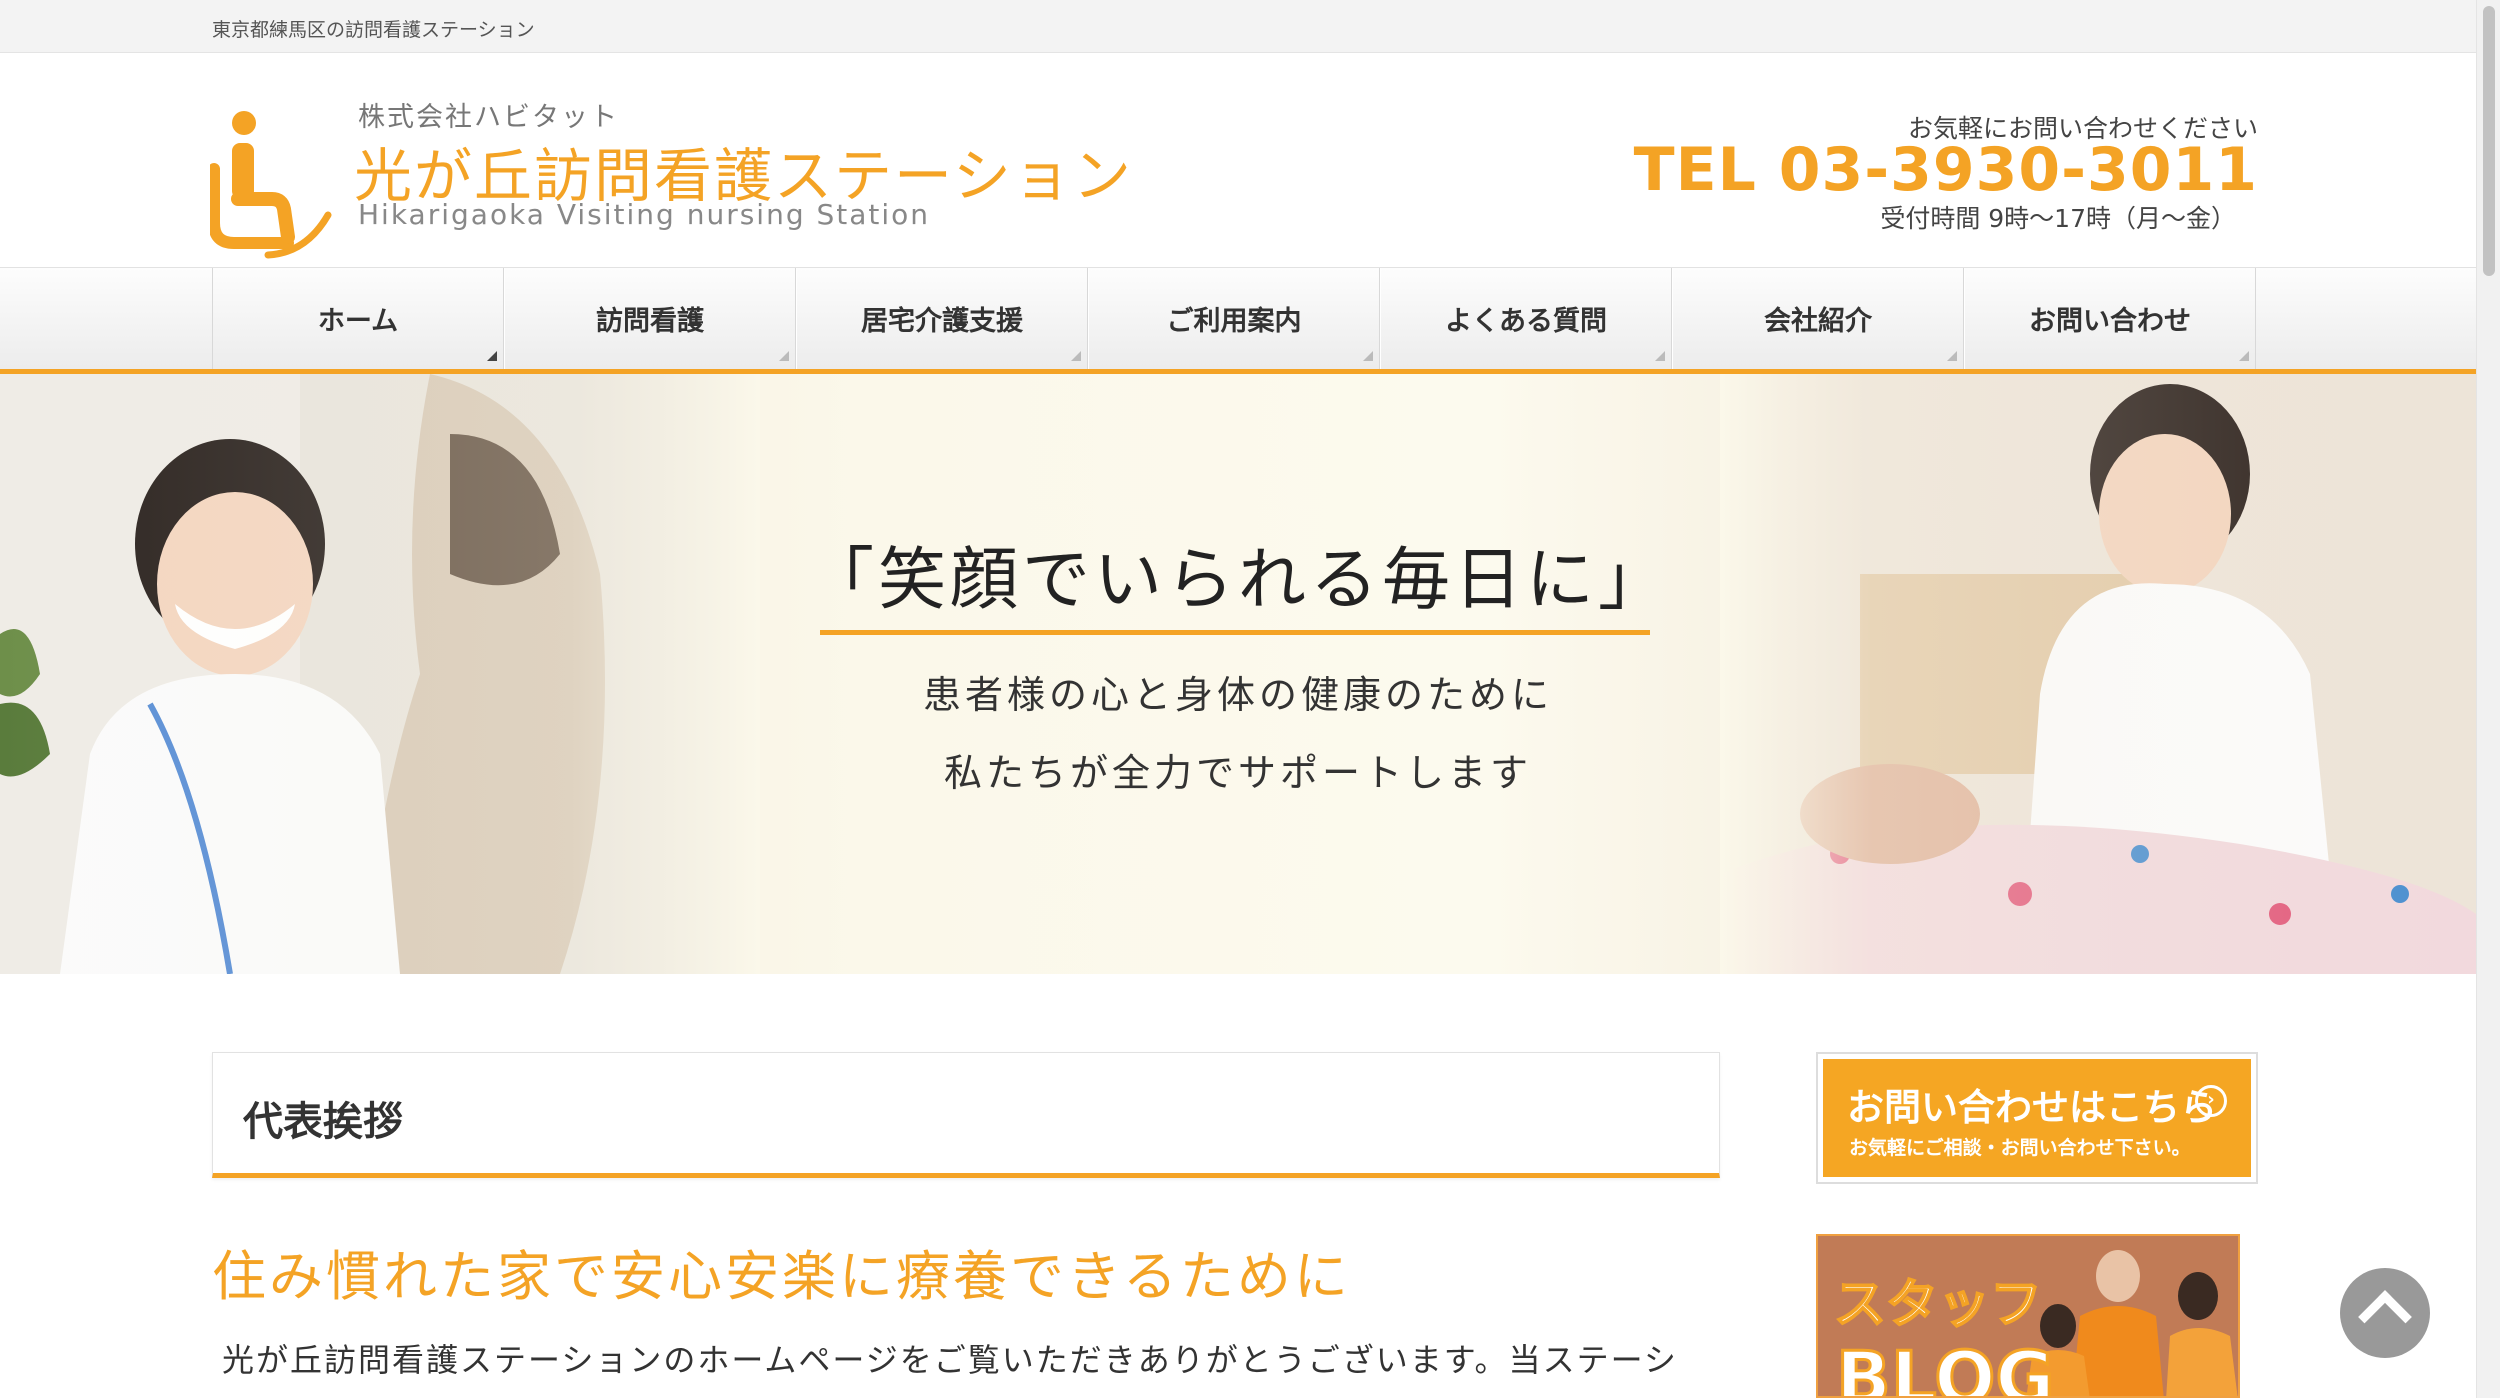 Image resolution: width=2500 pixels, height=1398 pixels. Describe the element at coordinates (942, 321) in the screenshot. I see `nav-item-label: 居宅介護支援` at that location.